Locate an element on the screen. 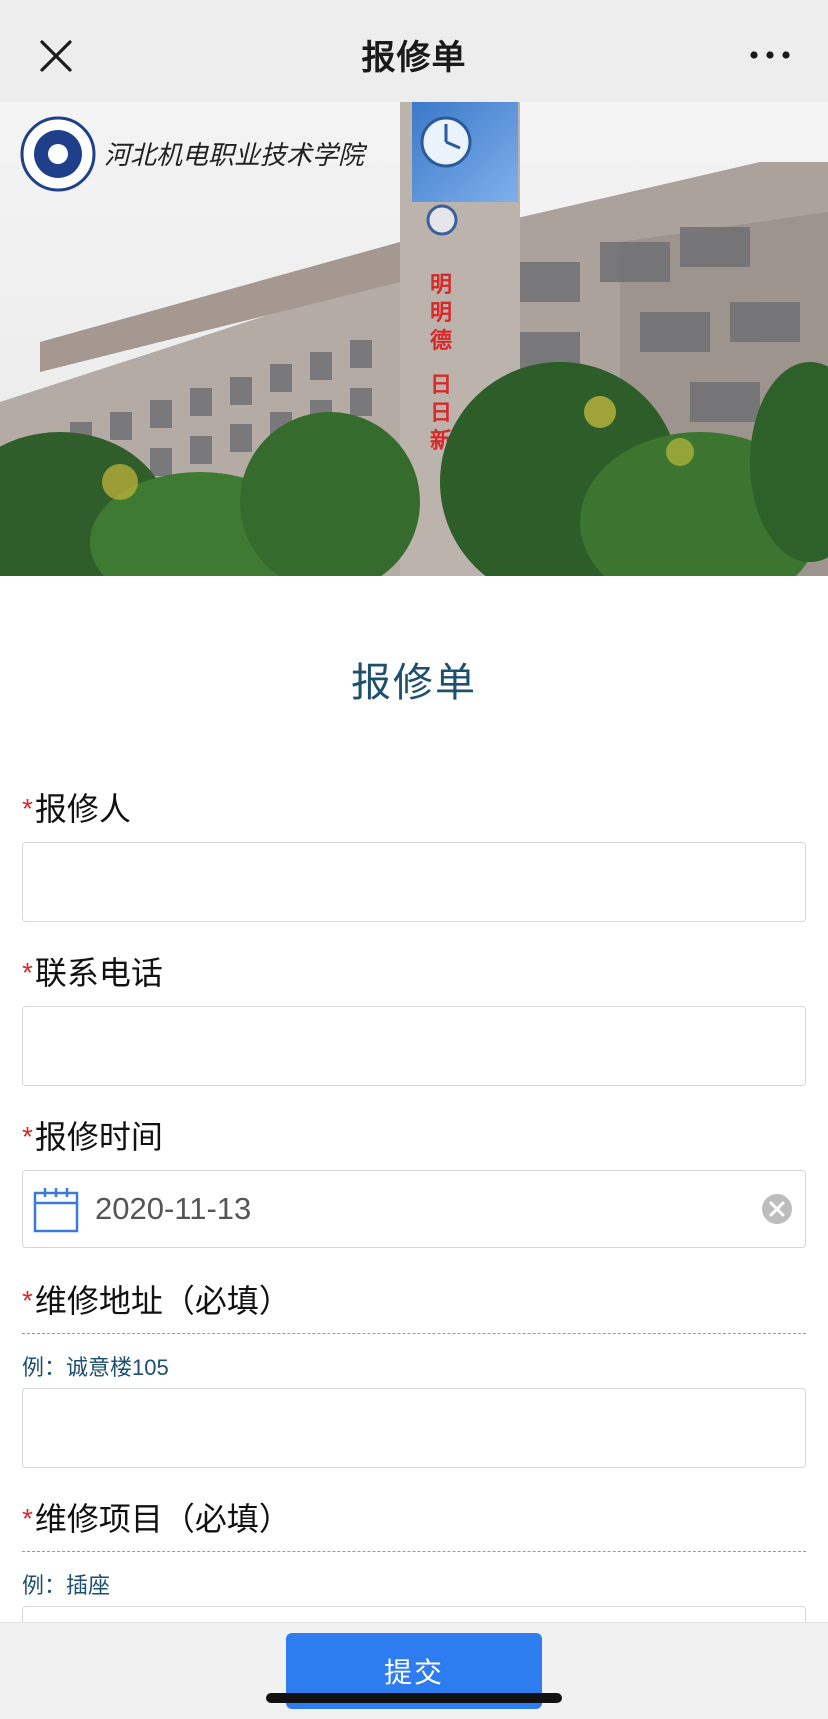  report-date-picker: 2020-11-13 is located at coordinates (414, 1209).